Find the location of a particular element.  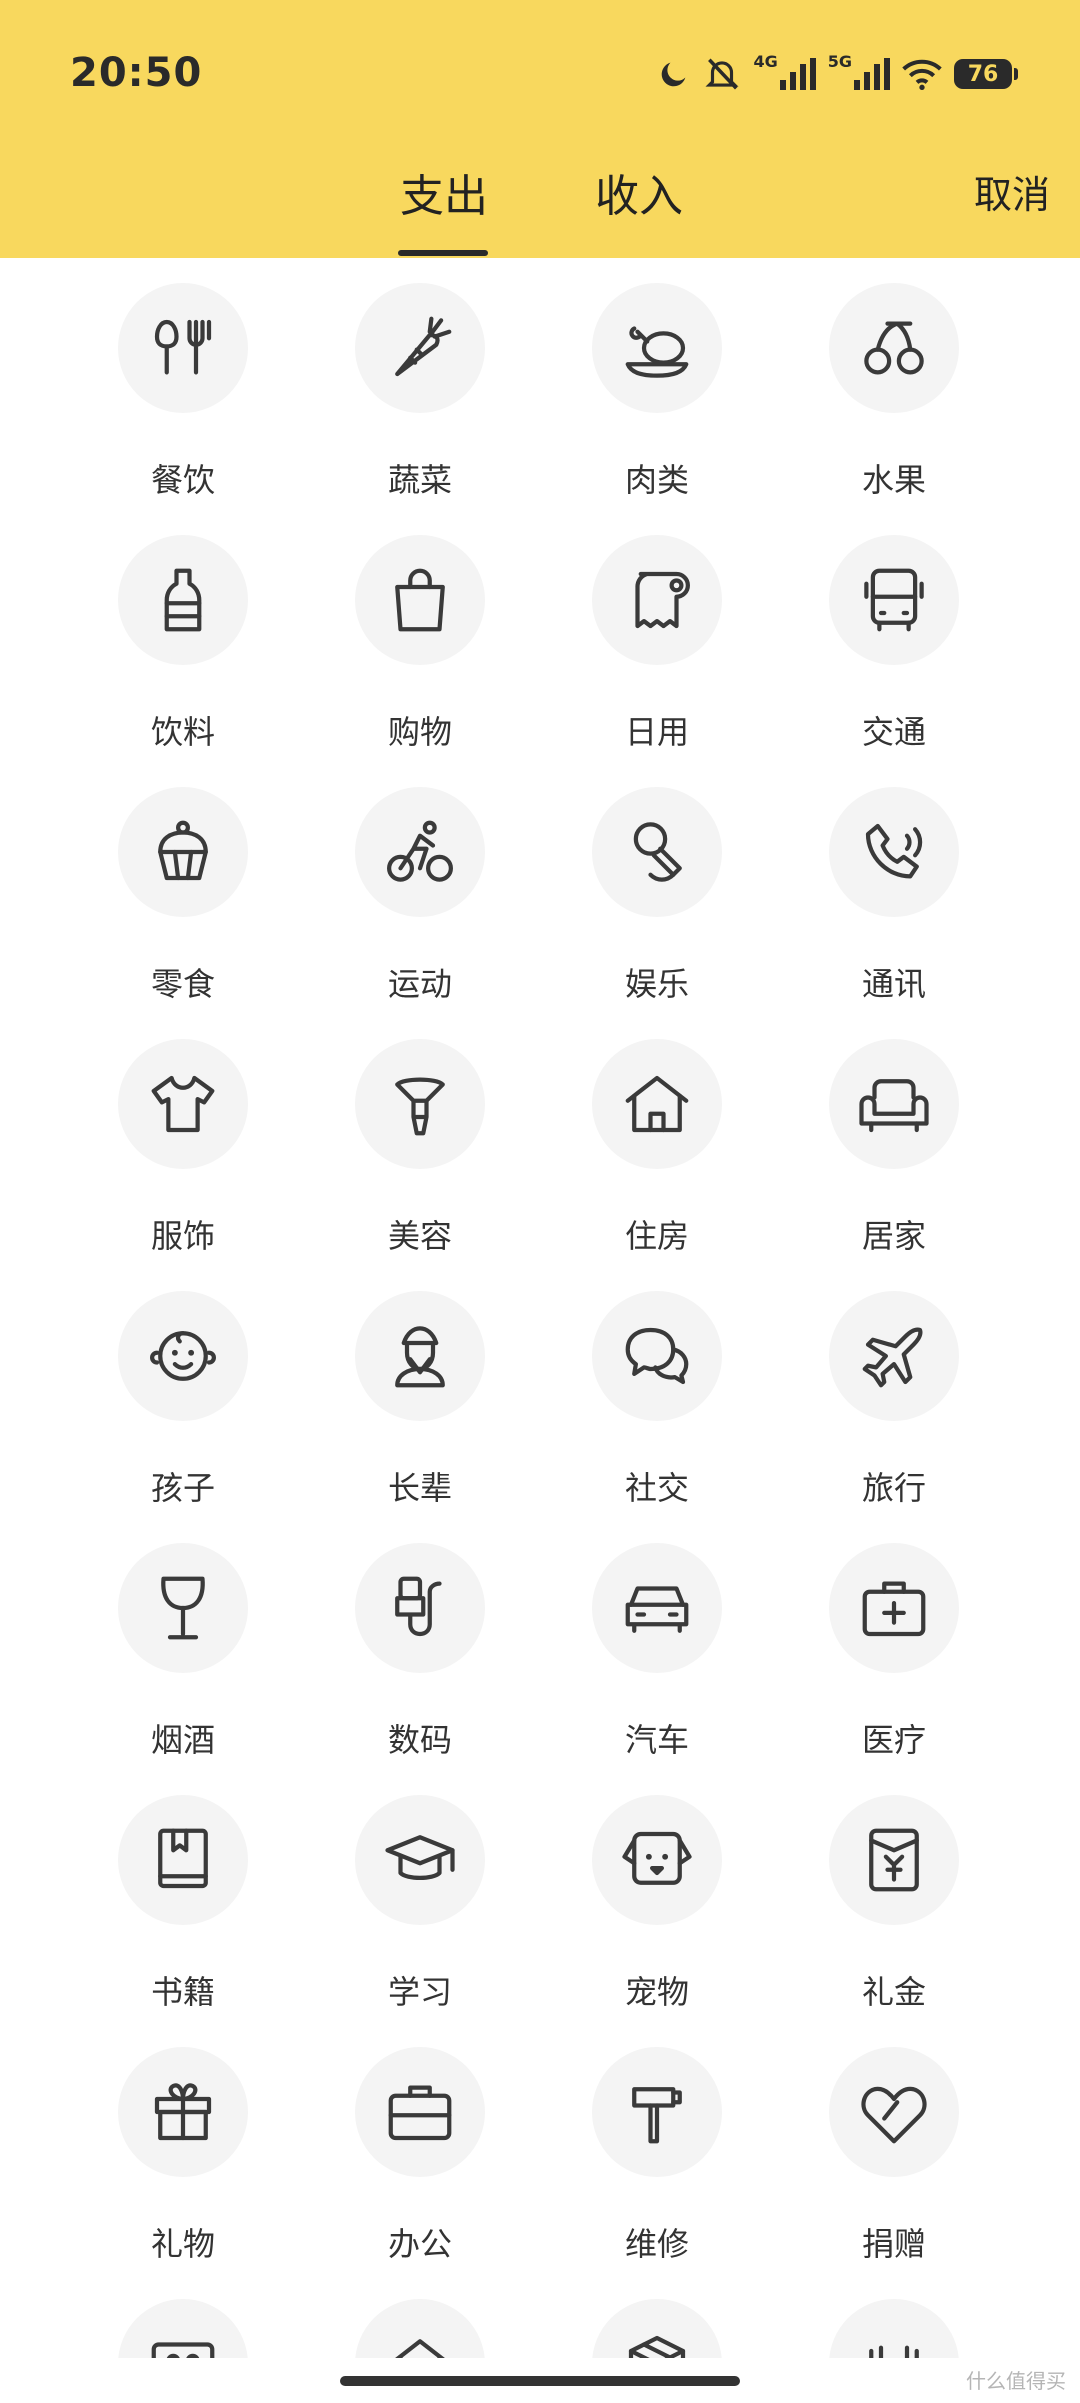

category-item: 零食 is located at coordinates (183, 895).